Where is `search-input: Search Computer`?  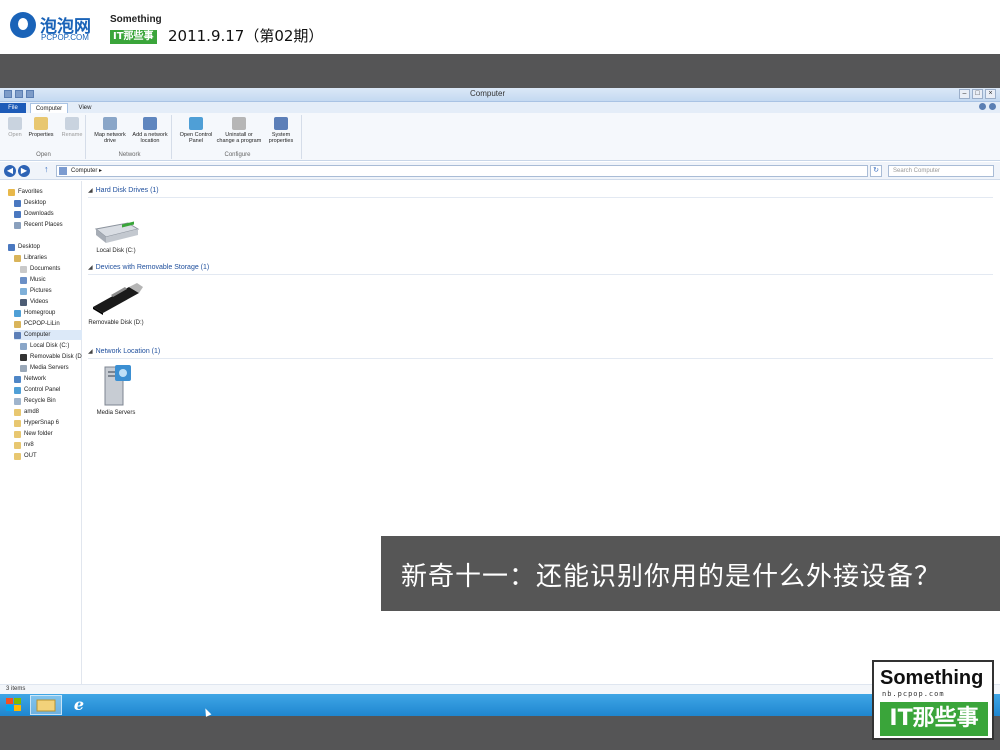 search-input: Search Computer is located at coordinates (941, 171).